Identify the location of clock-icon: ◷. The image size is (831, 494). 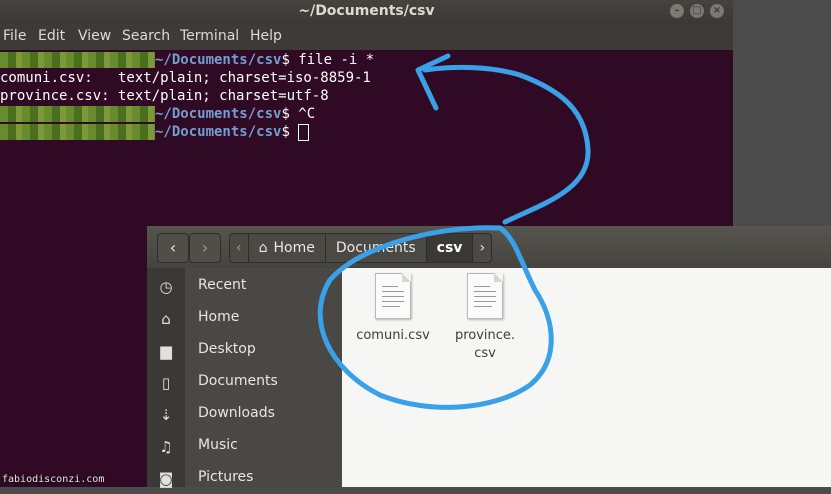
(166, 287).